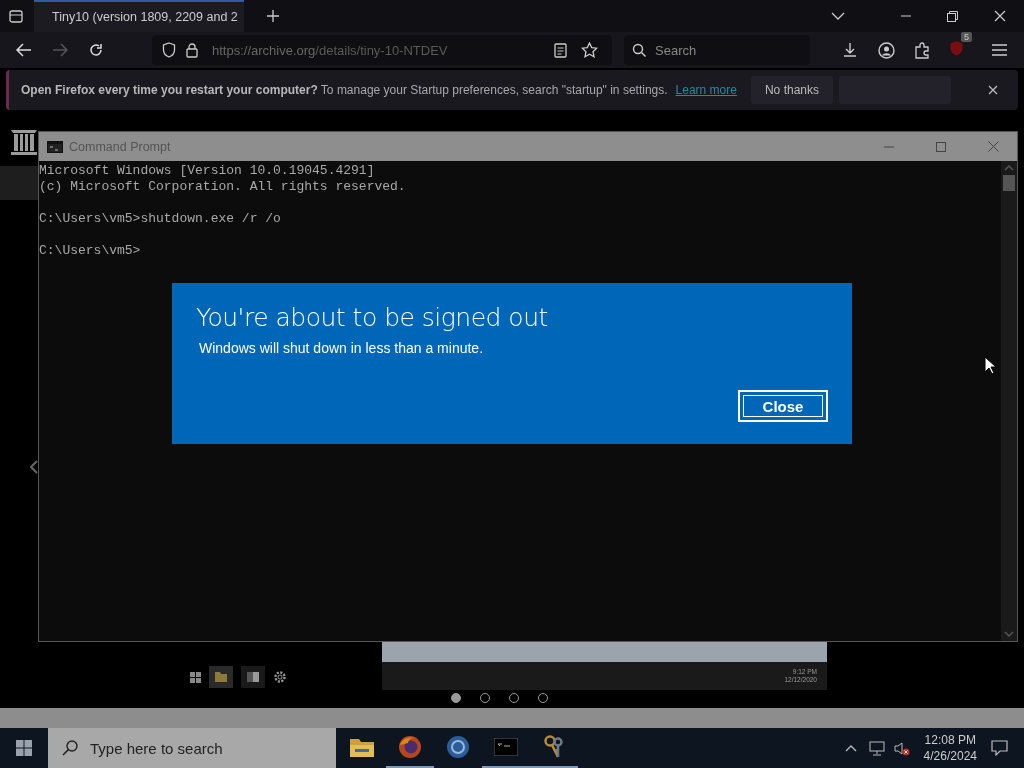 This screenshot has width=1024, height=768. I want to click on learn-more-link: Learn more, so click(706, 90).